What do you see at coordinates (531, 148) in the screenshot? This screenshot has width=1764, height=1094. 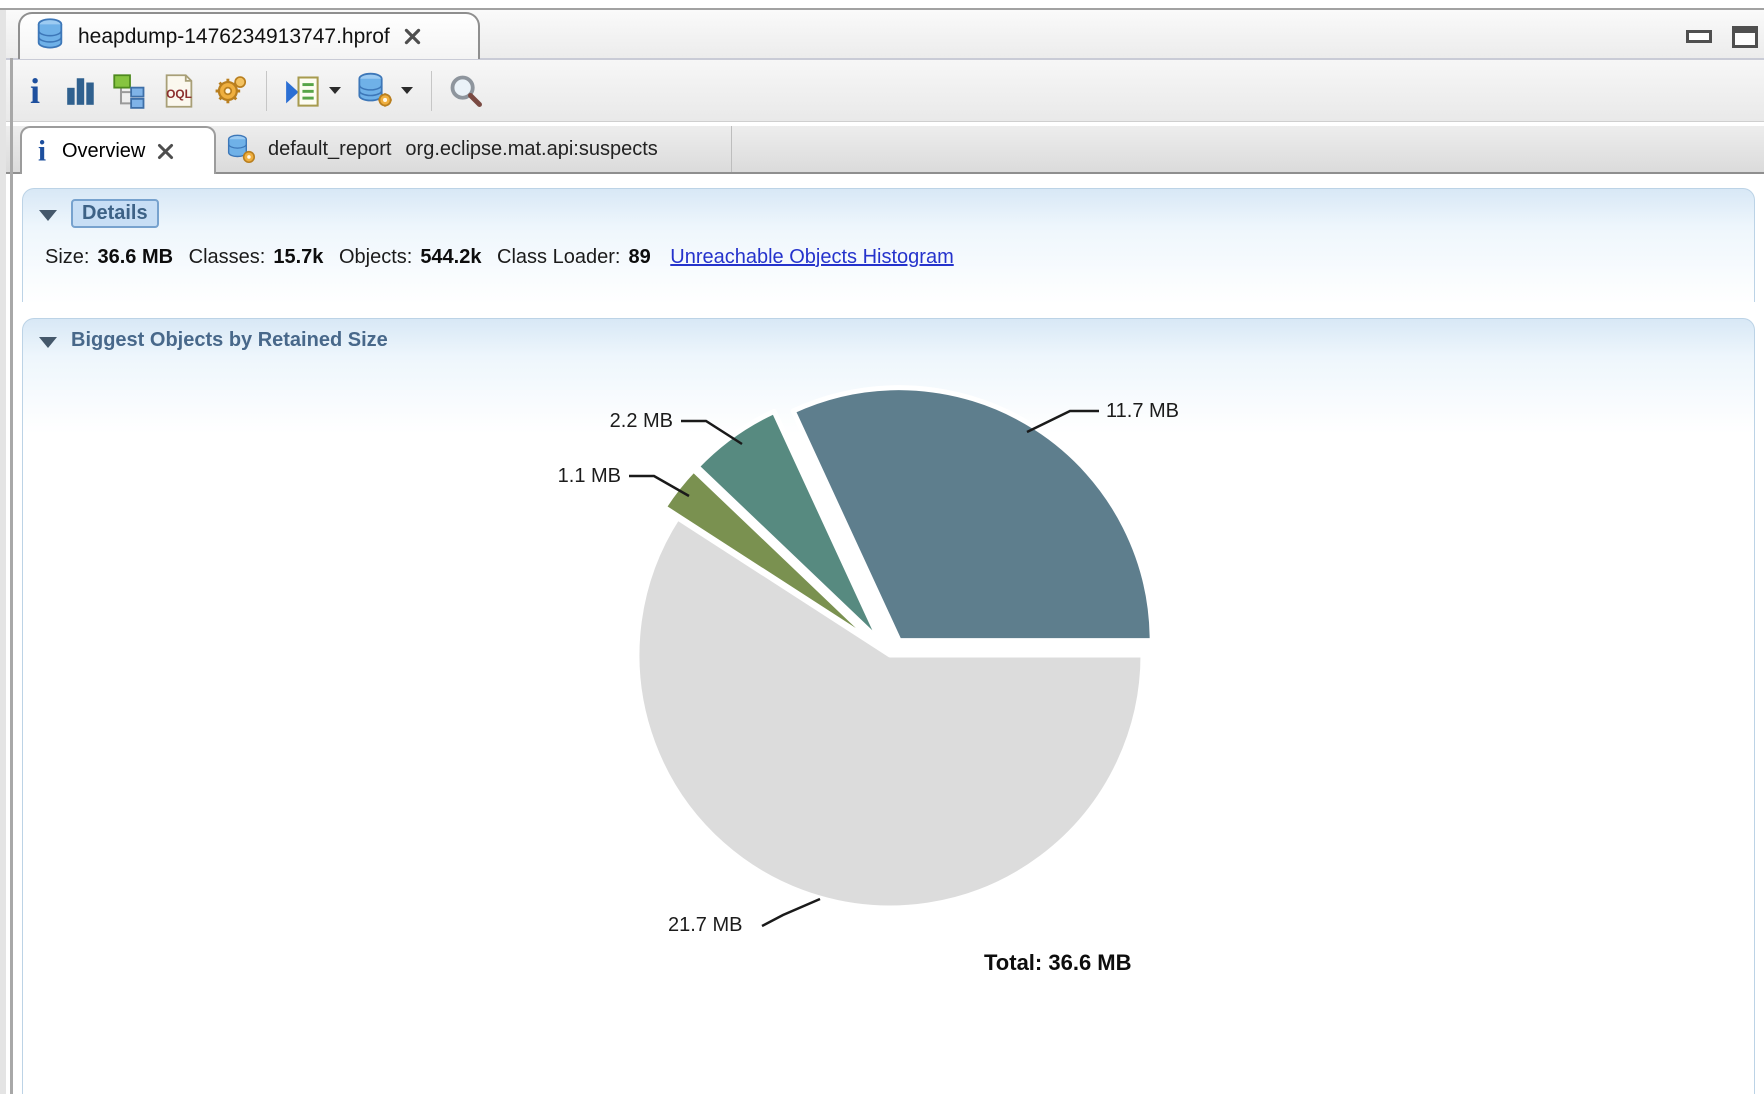 I see `tab-default-report-sublabel: org.eclipse.mat.api:suspects` at bounding box center [531, 148].